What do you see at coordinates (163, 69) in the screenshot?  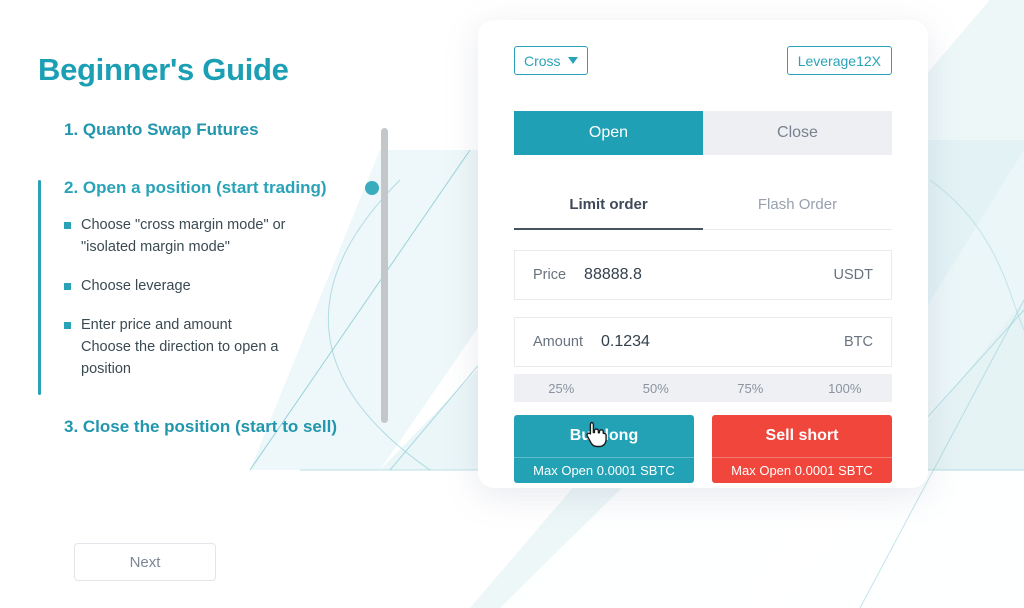 I see `page-title: Beginner's Guide` at bounding box center [163, 69].